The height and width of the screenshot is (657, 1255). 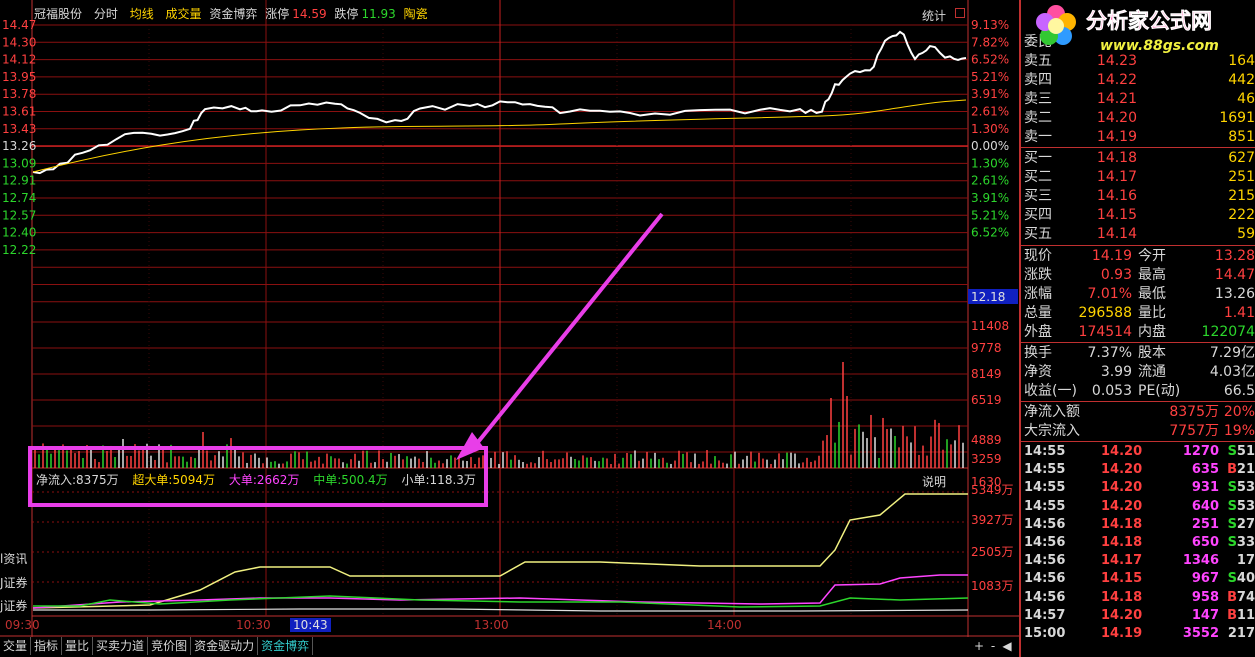 What do you see at coordinates (170, 646) in the screenshot?
I see `tab-auction: 竞价图` at bounding box center [170, 646].